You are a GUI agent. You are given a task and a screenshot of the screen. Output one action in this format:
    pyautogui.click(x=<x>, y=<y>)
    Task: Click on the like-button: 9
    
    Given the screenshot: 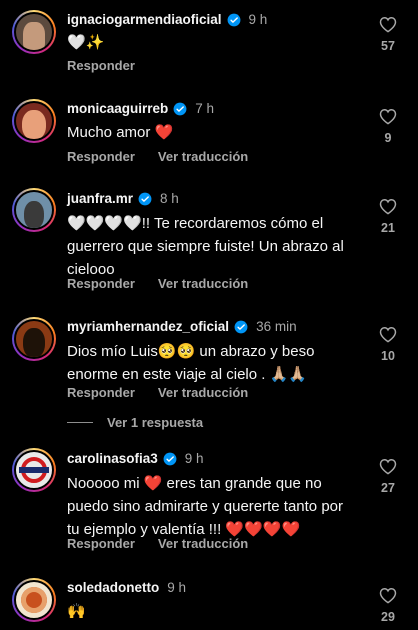 What is the action you would take?
    pyautogui.click(x=388, y=126)
    